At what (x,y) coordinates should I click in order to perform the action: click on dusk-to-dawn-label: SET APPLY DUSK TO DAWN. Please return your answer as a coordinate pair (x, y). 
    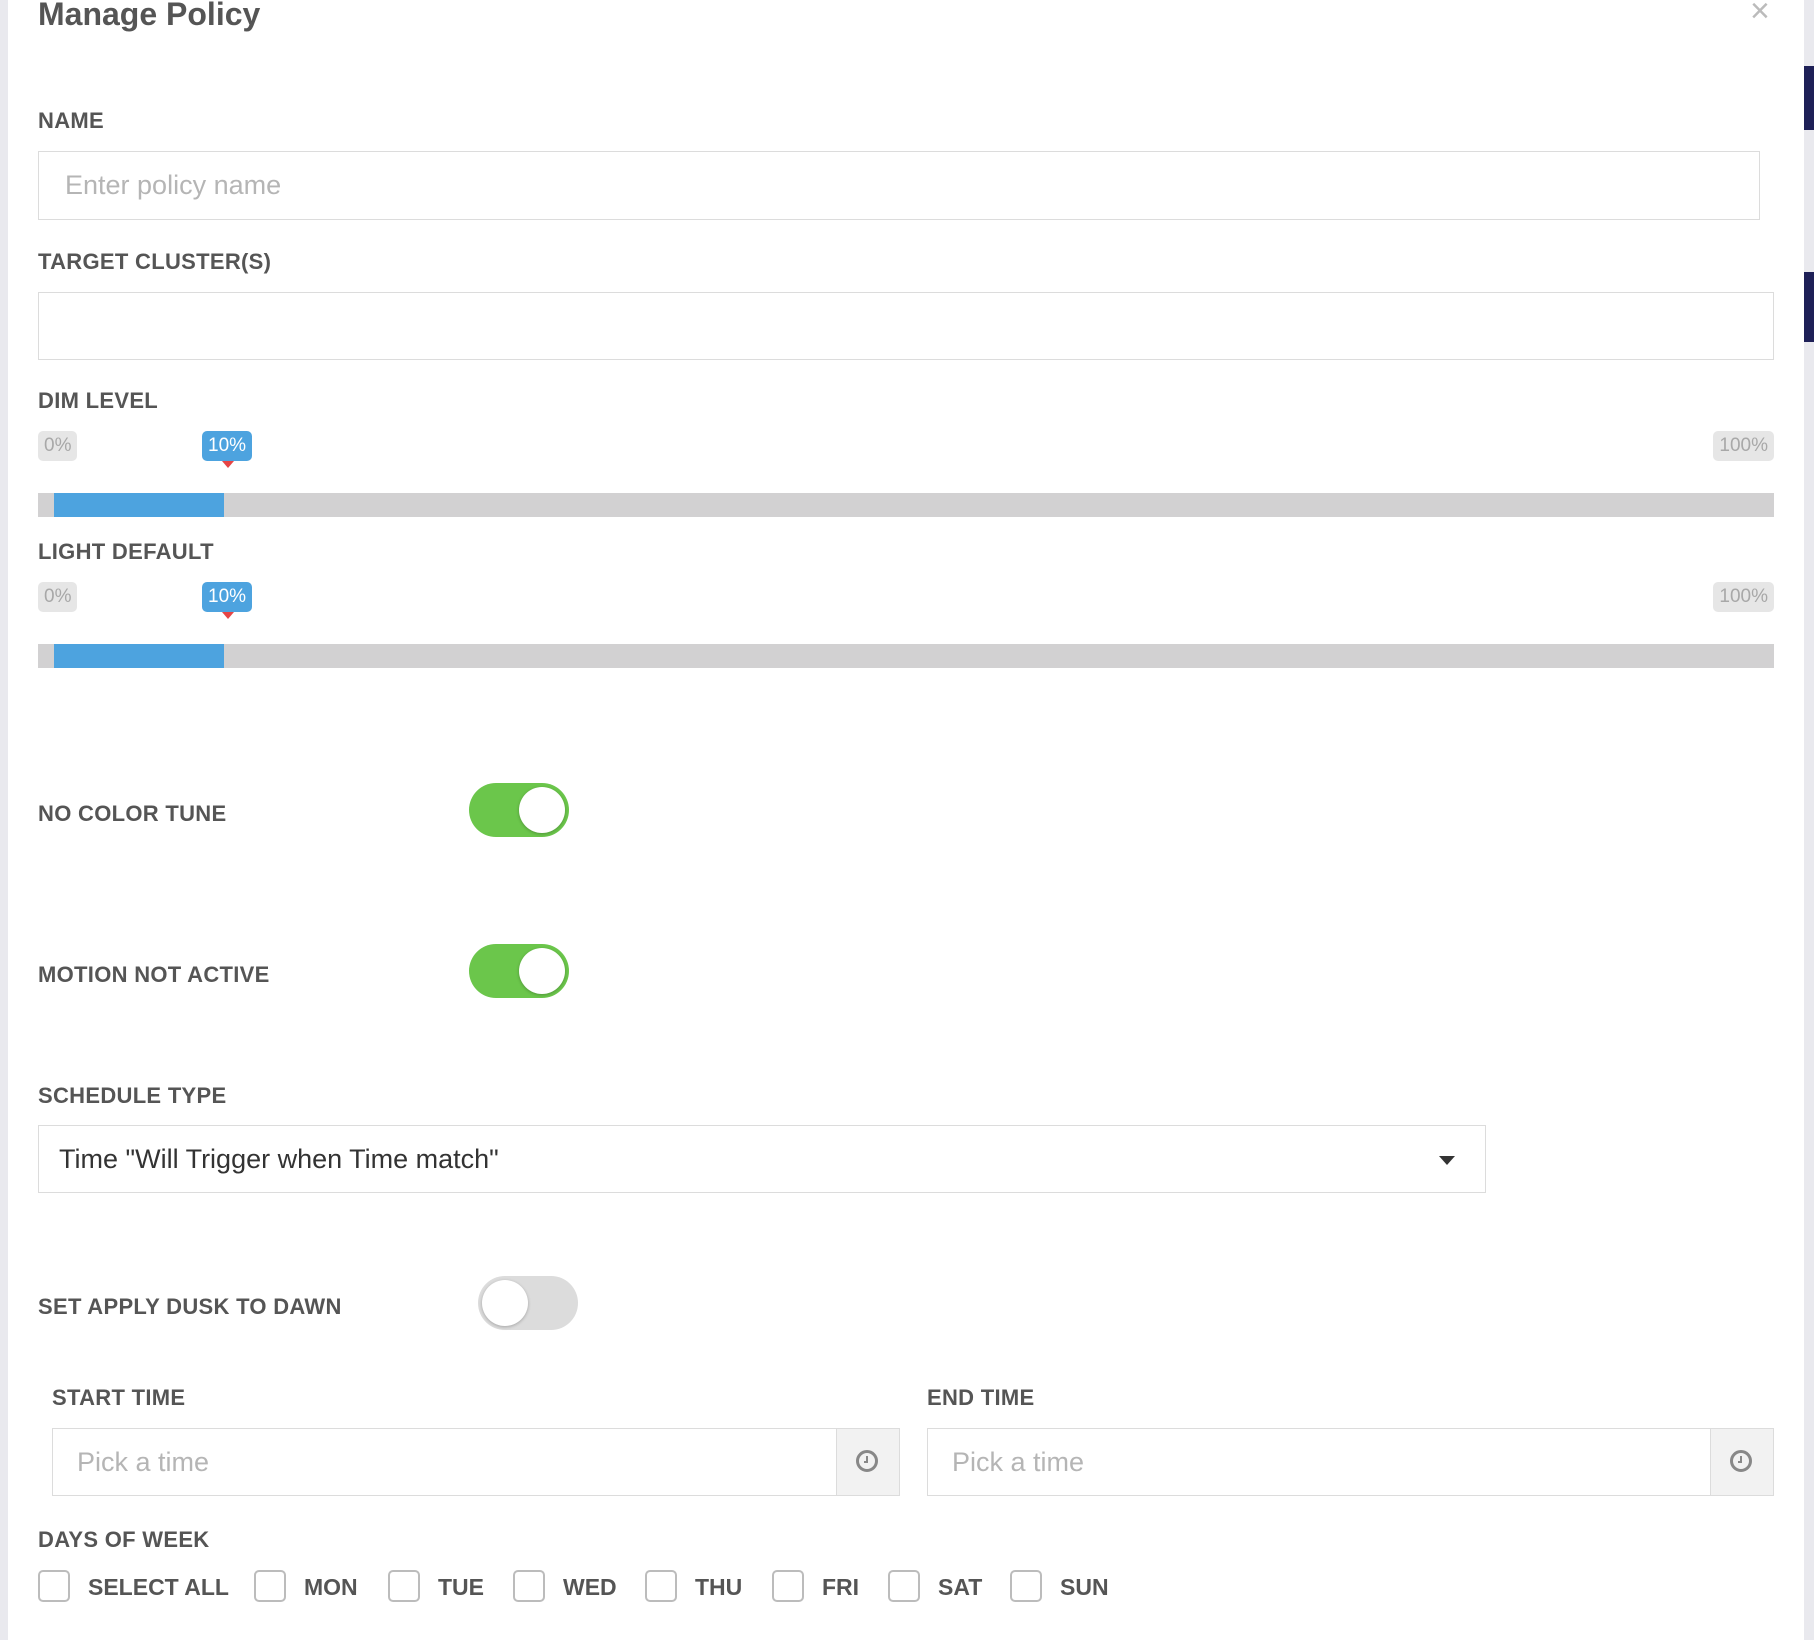
    Looking at the image, I should click on (190, 1306).